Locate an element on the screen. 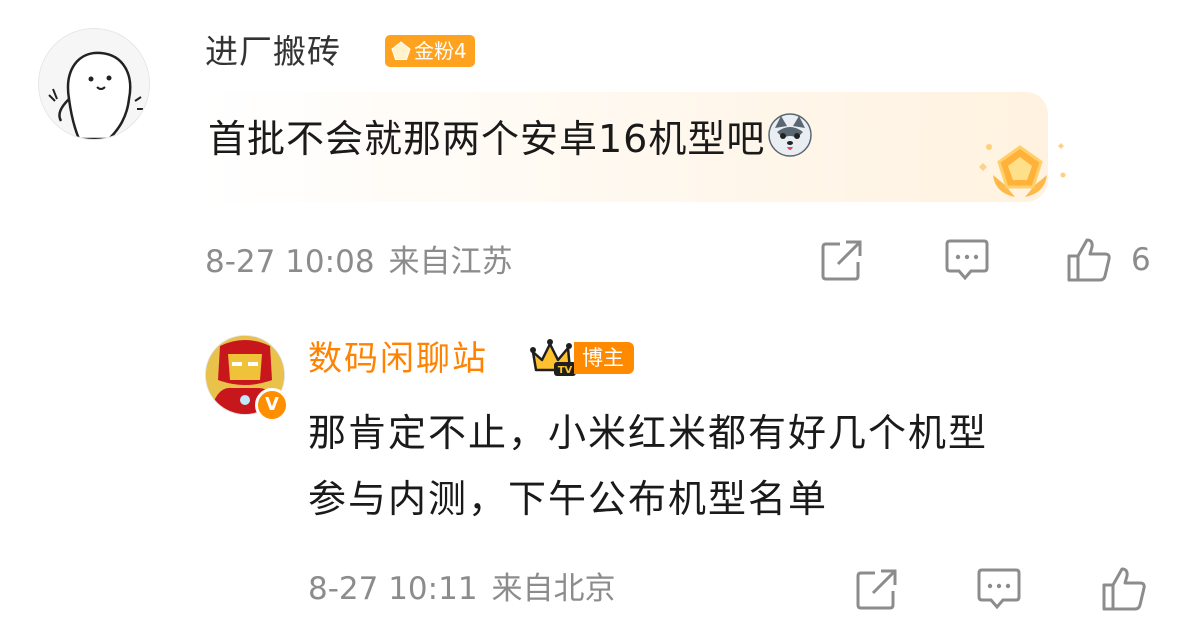 This screenshot has width=1200, height=631. blogger-badge: TV 博主 is located at coordinates (582, 358).